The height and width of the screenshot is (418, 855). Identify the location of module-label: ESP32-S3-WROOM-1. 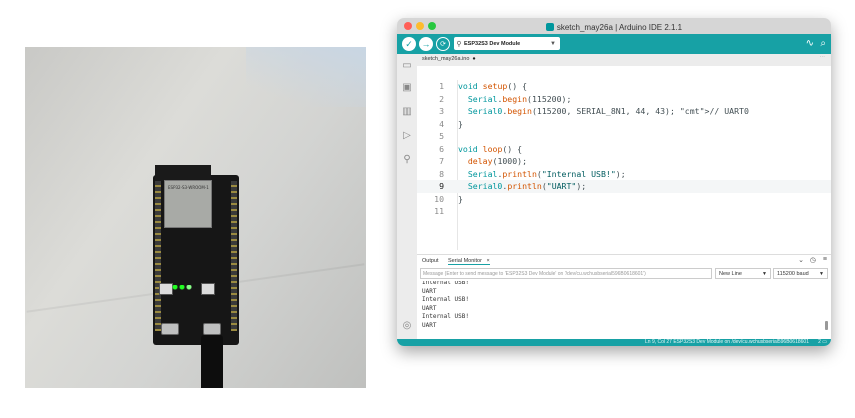
(188, 187).